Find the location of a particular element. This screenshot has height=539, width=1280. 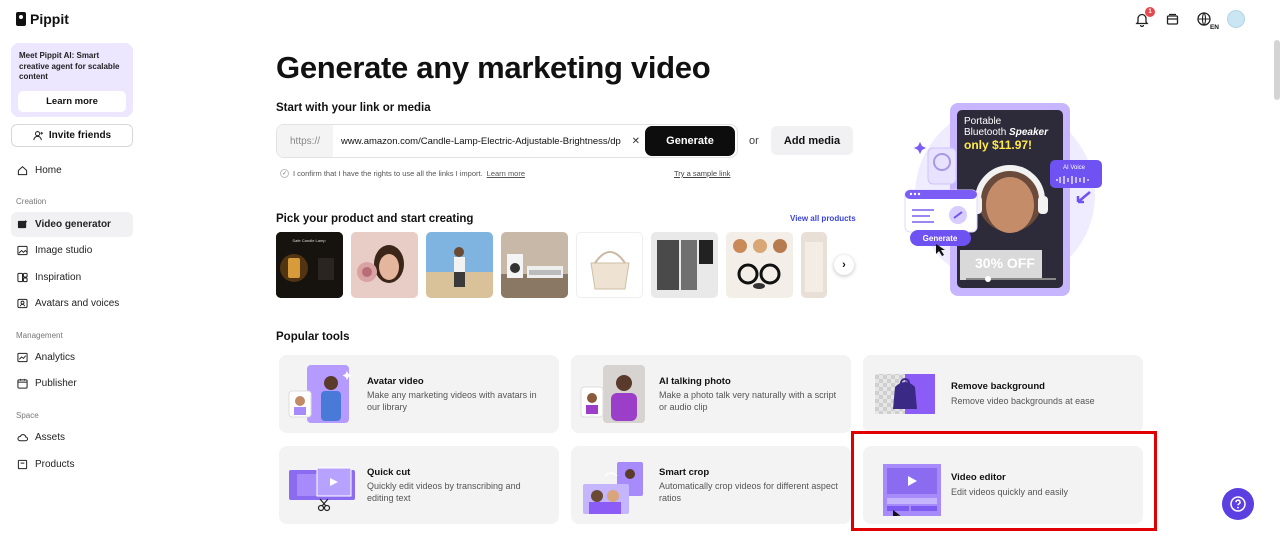

help-button is located at coordinates (1238, 504).